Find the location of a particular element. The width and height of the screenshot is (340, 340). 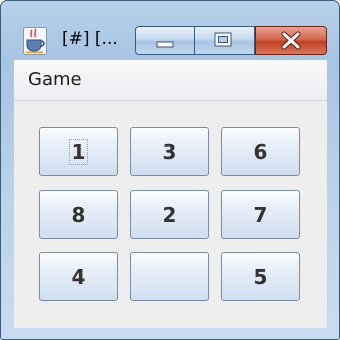

tile-label: 6 is located at coordinates (260, 151).